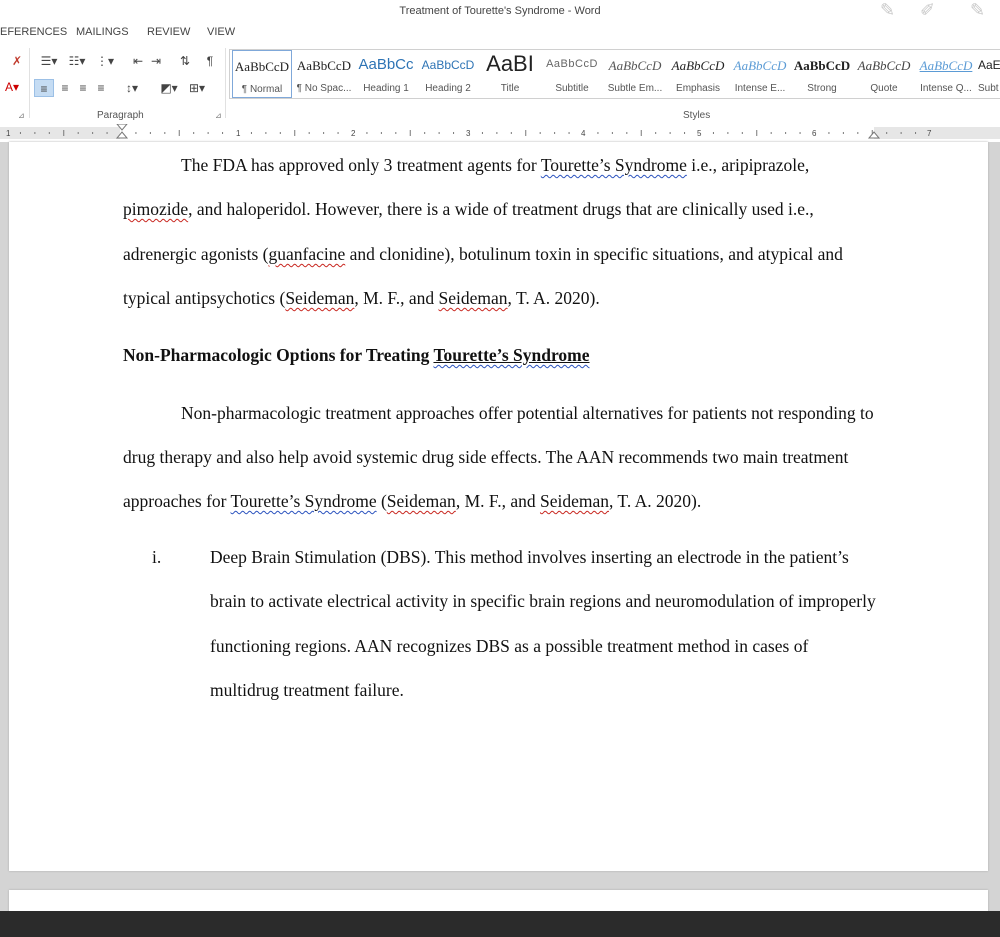 The width and height of the screenshot is (1000, 937). Describe the element at coordinates (120, 115) in the screenshot. I see `paragraph-group-label: Paragraph` at that location.